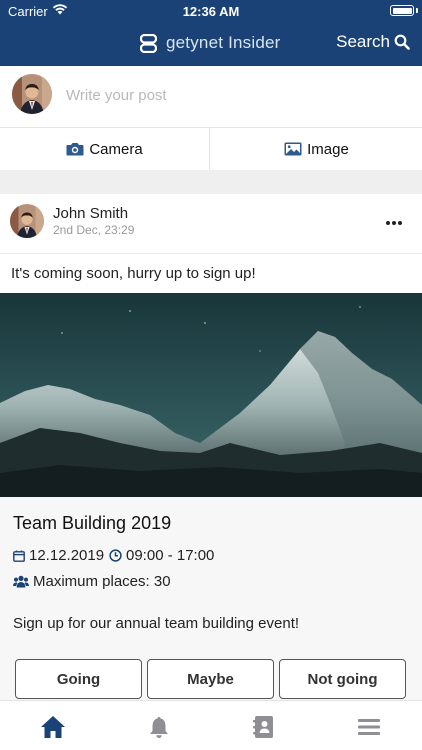 The width and height of the screenshot is (422, 750). What do you see at coordinates (90, 213) in the screenshot?
I see `post-author: John Smith` at bounding box center [90, 213].